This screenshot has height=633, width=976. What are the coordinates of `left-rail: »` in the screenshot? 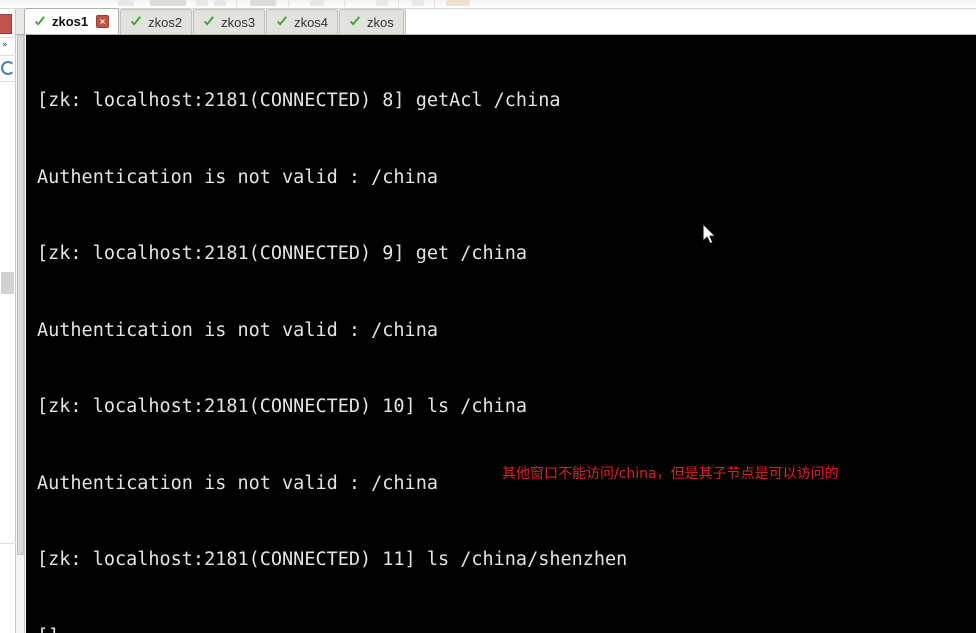 It's located at (8, 321).